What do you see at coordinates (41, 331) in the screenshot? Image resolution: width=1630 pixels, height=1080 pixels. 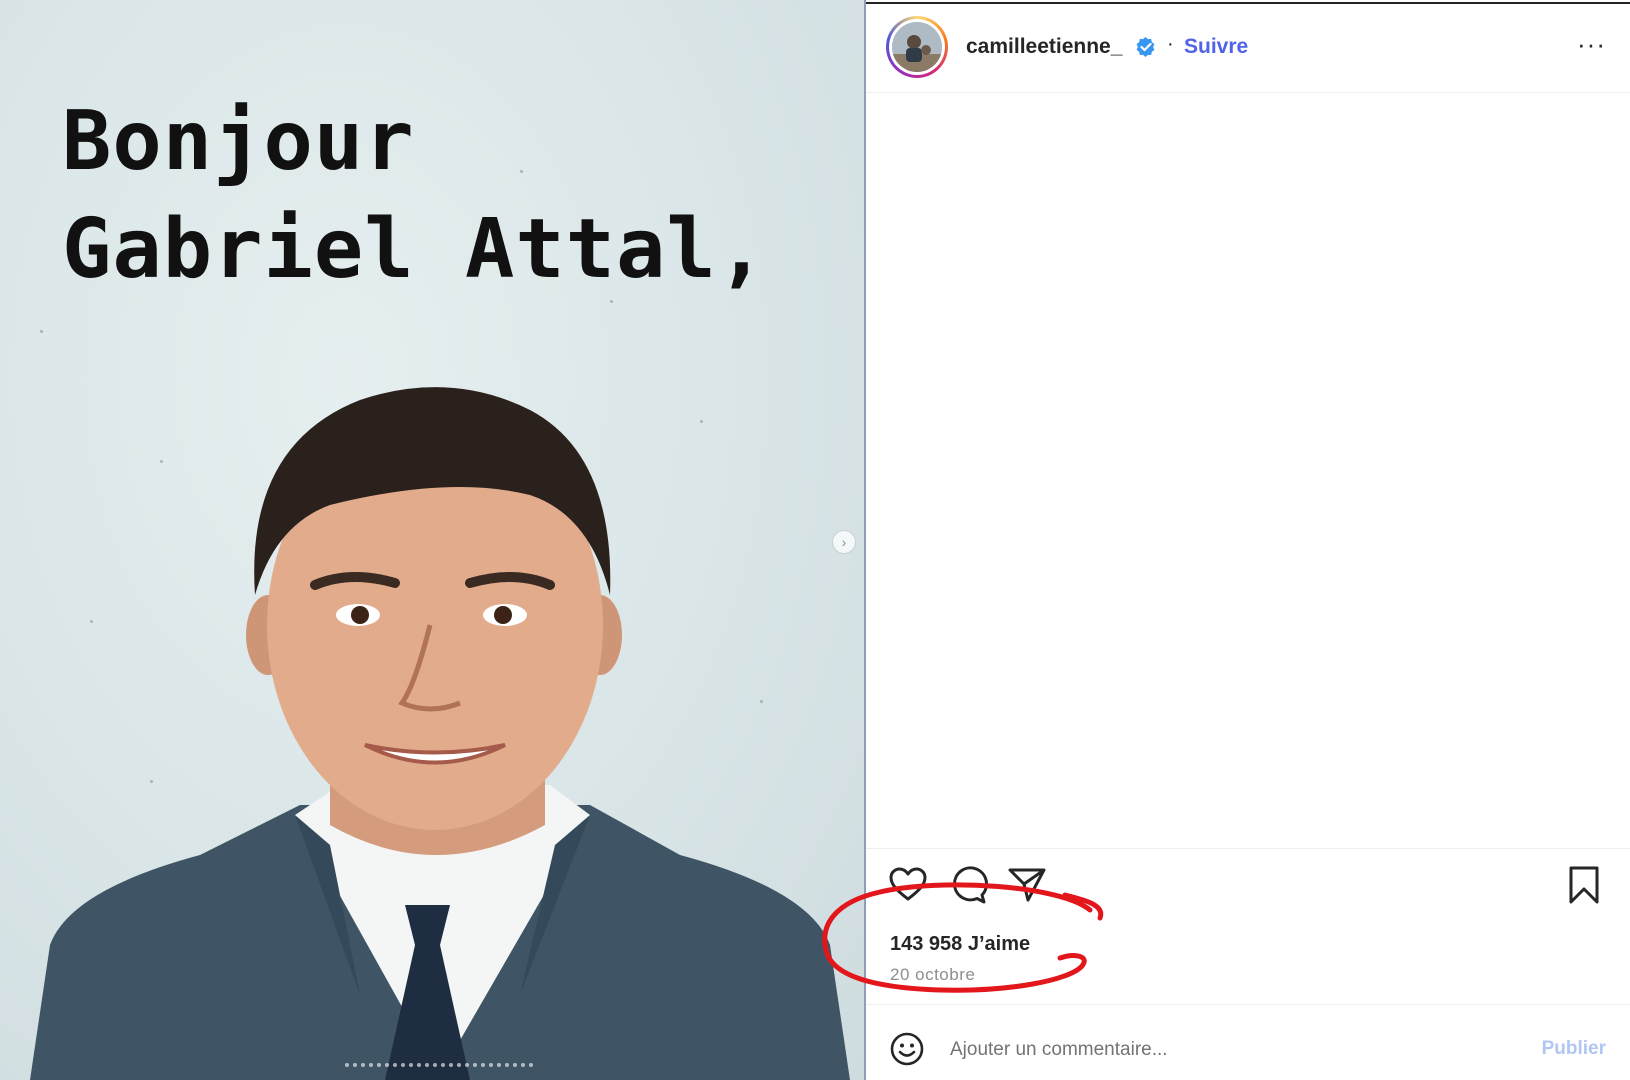 I see `texture-speck` at bounding box center [41, 331].